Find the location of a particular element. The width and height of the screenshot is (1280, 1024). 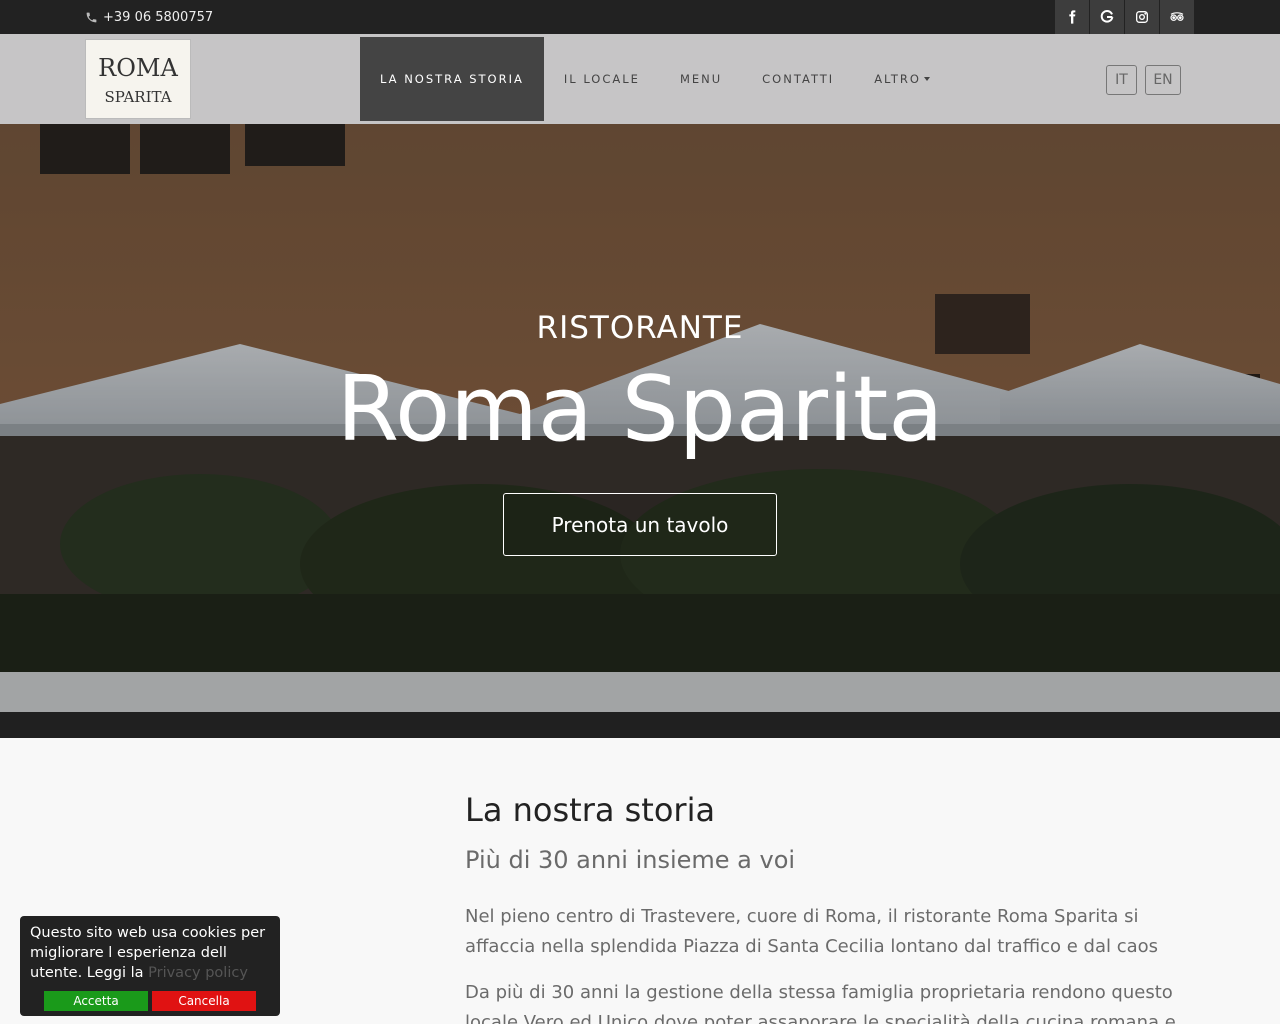

privacy-policy-link: Privacy policy is located at coordinates (198, 973).